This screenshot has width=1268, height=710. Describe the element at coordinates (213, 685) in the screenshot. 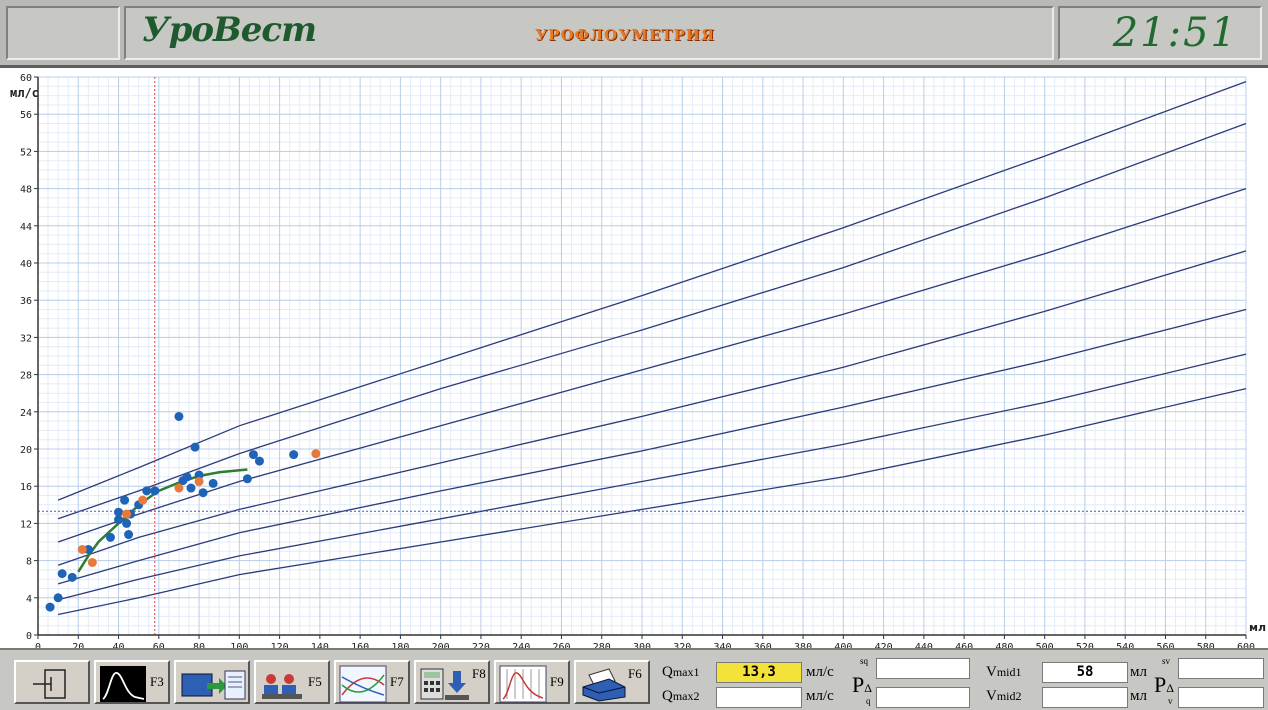

I see `folder-transfer-icon` at that location.